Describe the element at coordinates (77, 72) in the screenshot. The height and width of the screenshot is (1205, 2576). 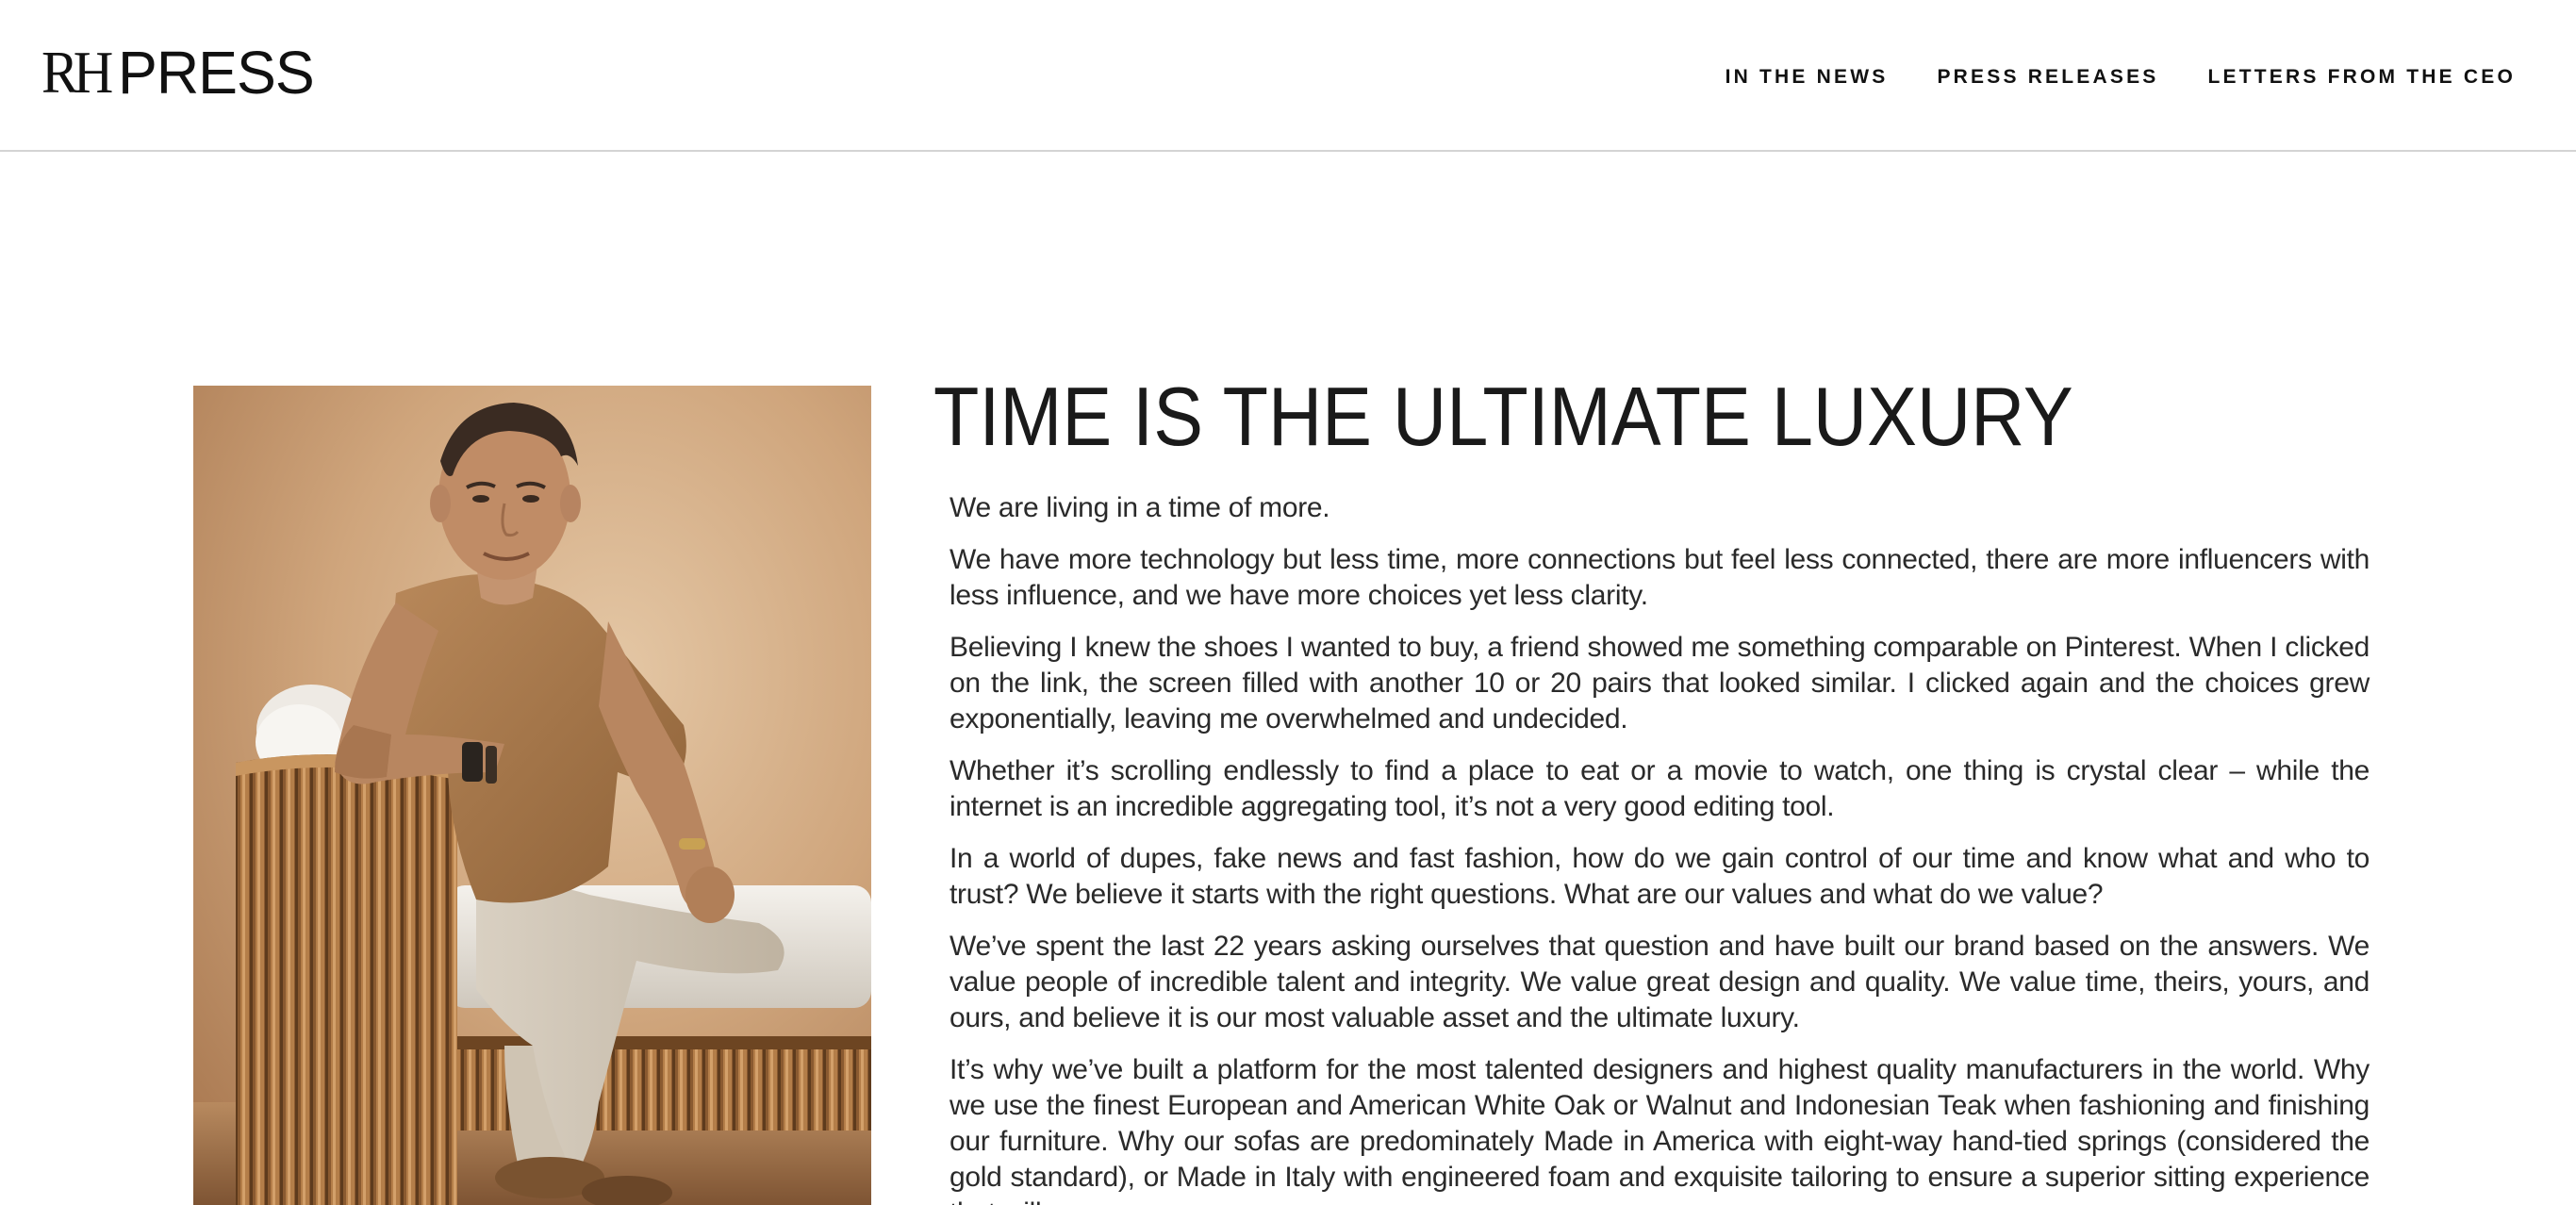
I see `logo-rh-mark: RH` at that location.